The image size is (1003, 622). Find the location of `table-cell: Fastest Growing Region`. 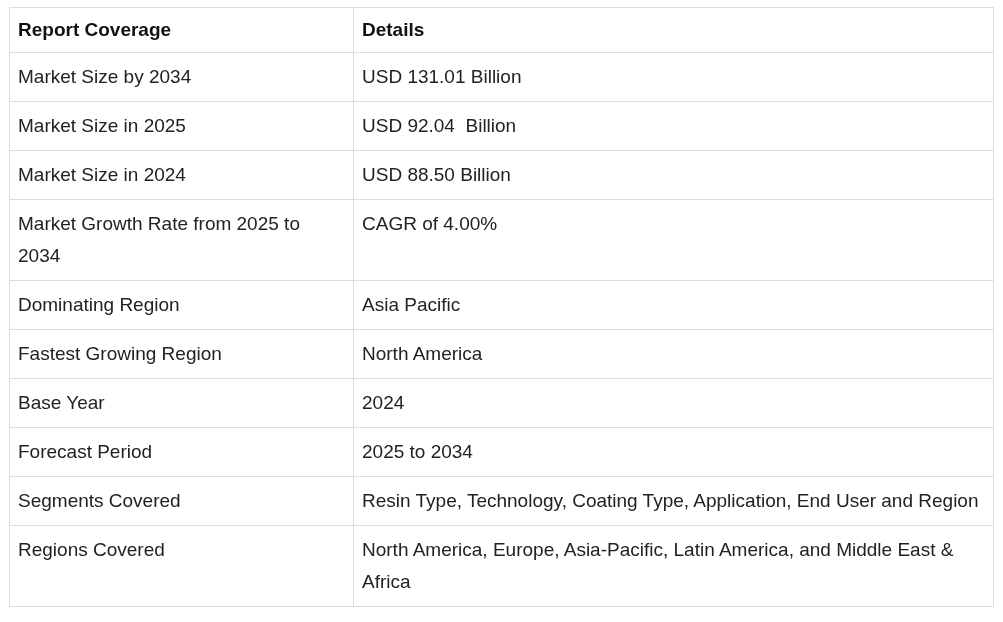

table-cell: Fastest Growing Region is located at coordinates (181, 354).